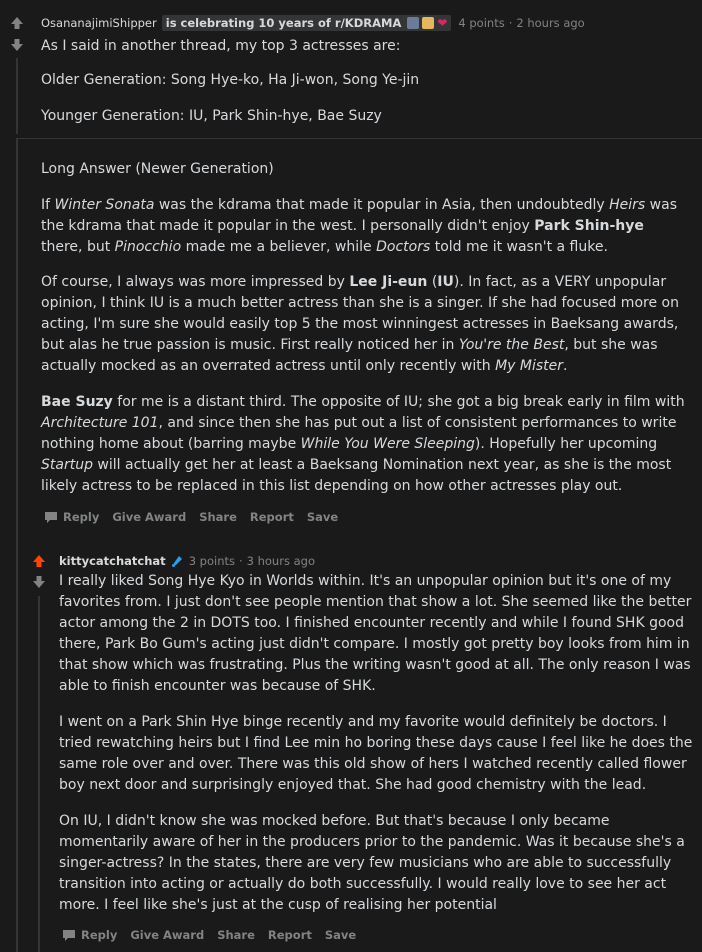 Image resolution: width=702 pixels, height=952 pixels. Describe the element at coordinates (359, 138) in the screenshot. I see `comment-divider` at that location.